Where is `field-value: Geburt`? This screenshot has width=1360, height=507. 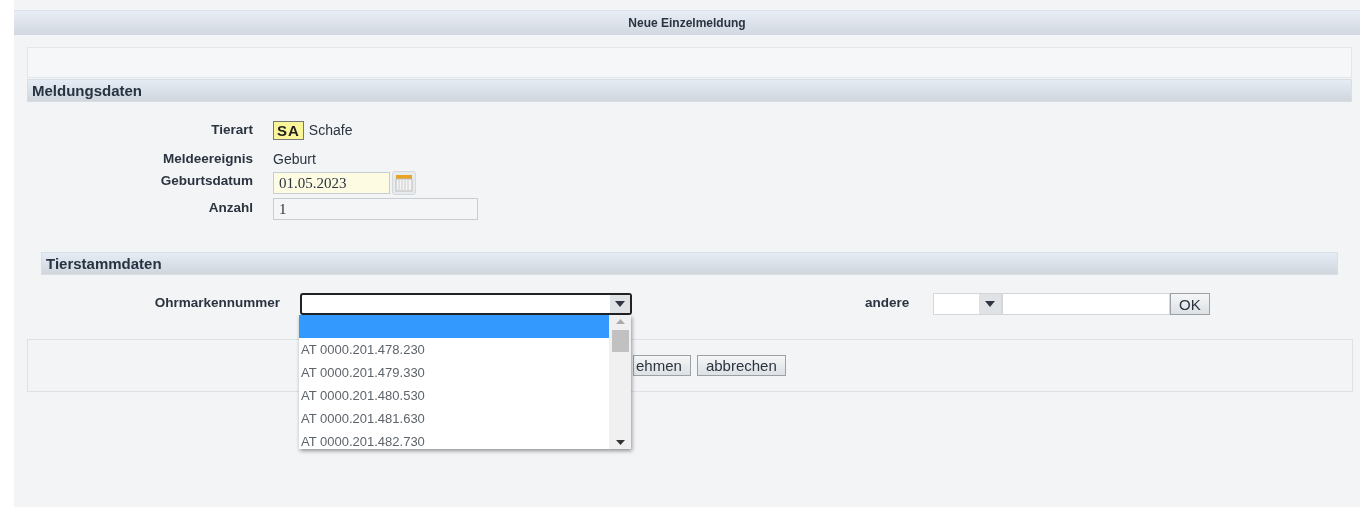
field-value: Geburt is located at coordinates (294, 159).